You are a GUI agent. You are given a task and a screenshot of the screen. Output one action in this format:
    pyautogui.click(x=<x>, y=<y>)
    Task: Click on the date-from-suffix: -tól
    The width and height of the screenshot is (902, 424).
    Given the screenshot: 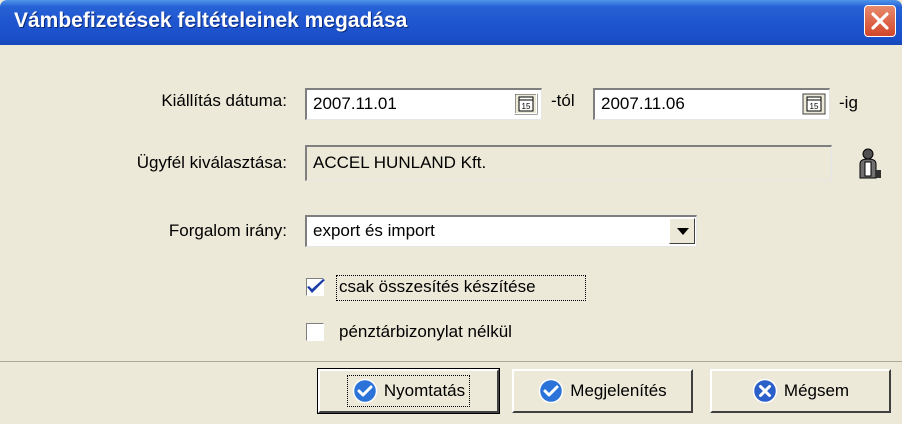 What is the action you would take?
    pyautogui.click(x=563, y=100)
    